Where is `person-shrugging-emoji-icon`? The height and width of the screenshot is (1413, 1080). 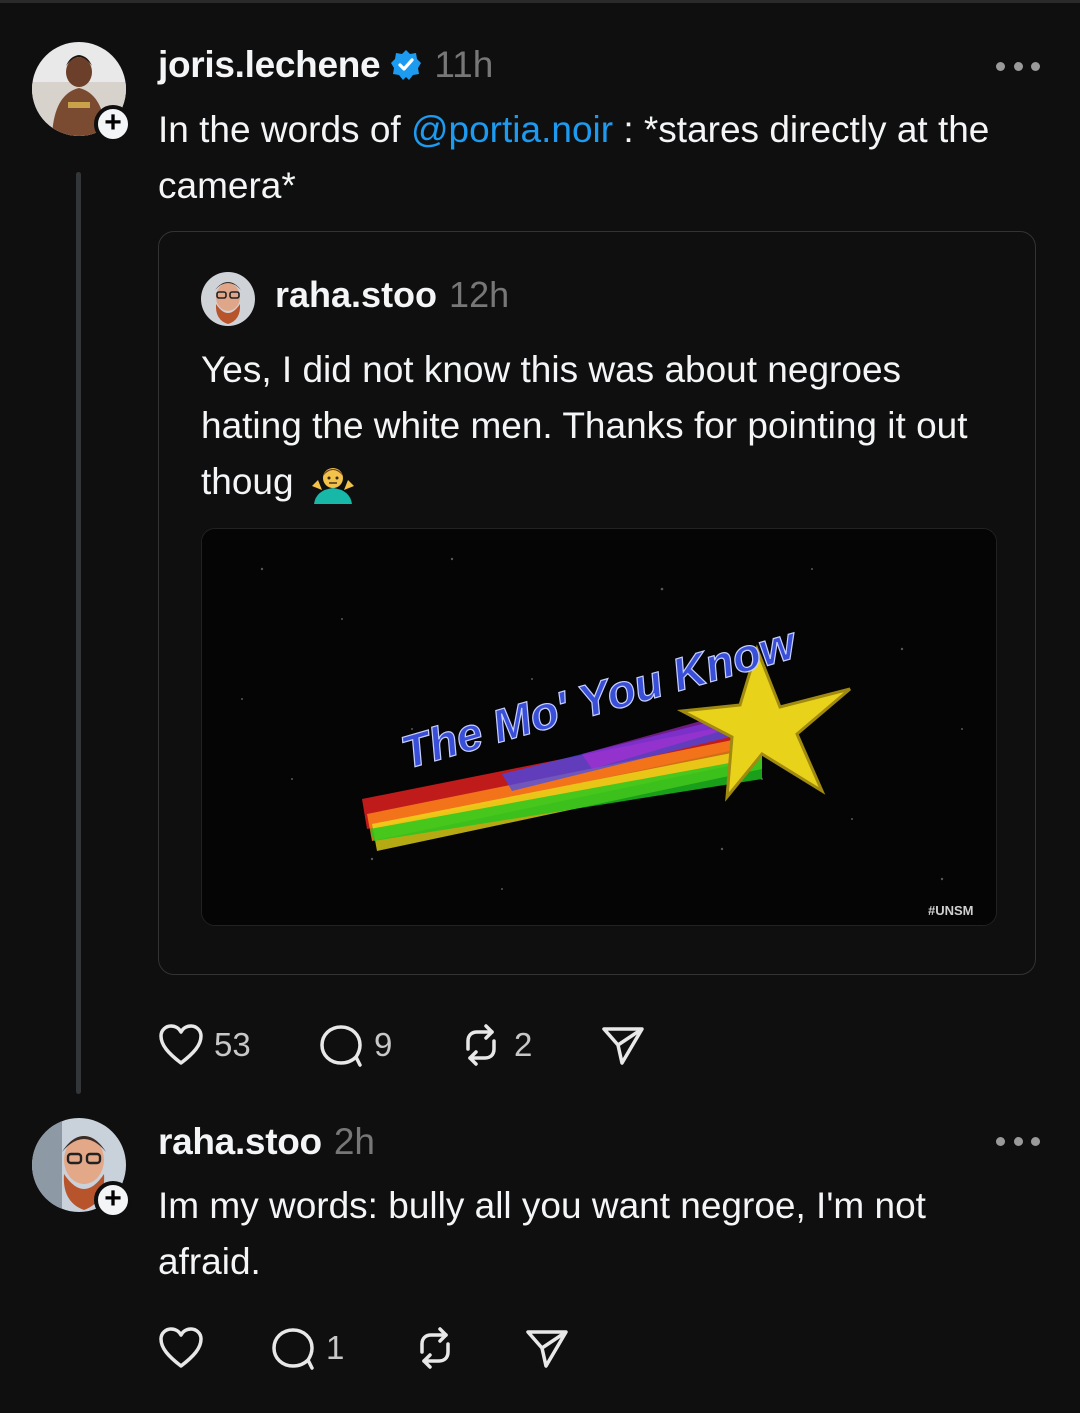
person-shrugging-emoji-icon is located at coordinates (332, 486).